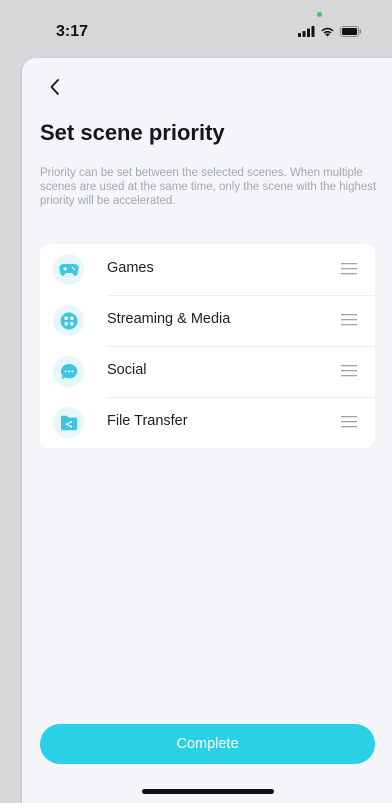 This screenshot has width=392, height=803. I want to click on status-time: 3:17, so click(72, 31).